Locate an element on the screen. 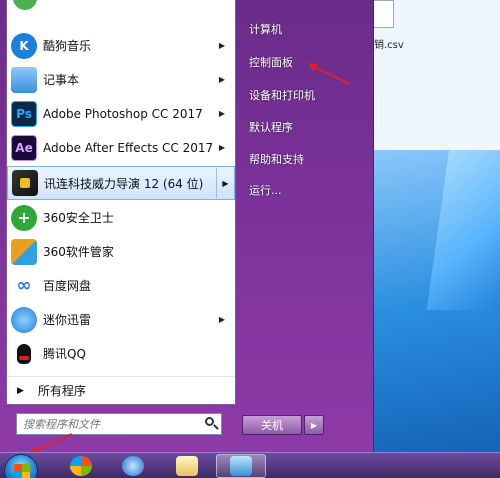 The width and height of the screenshot is (500, 478). desktop-file-icon is located at coordinates (383, 14).